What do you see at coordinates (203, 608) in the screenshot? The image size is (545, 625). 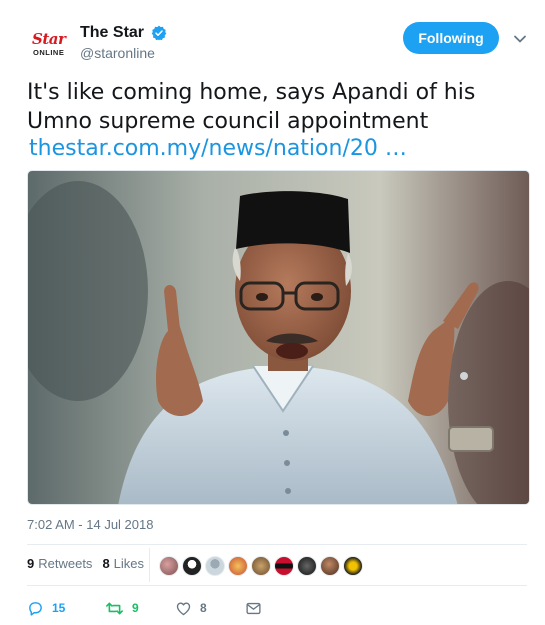 I see `like-count: 8` at bounding box center [203, 608].